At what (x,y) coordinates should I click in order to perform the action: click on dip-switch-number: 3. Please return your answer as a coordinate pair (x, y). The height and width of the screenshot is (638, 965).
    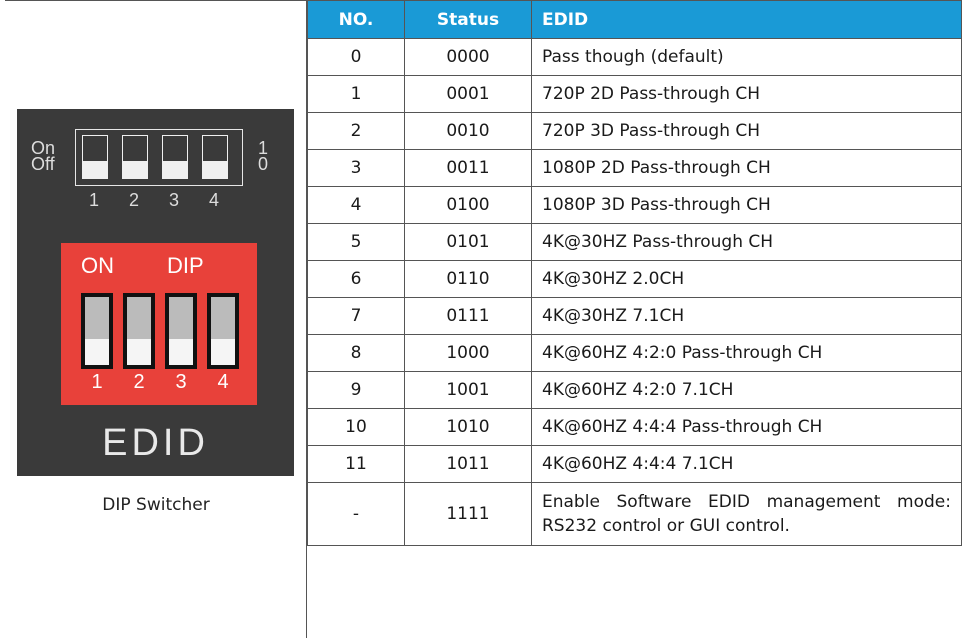
    Looking at the image, I should click on (181, 382).